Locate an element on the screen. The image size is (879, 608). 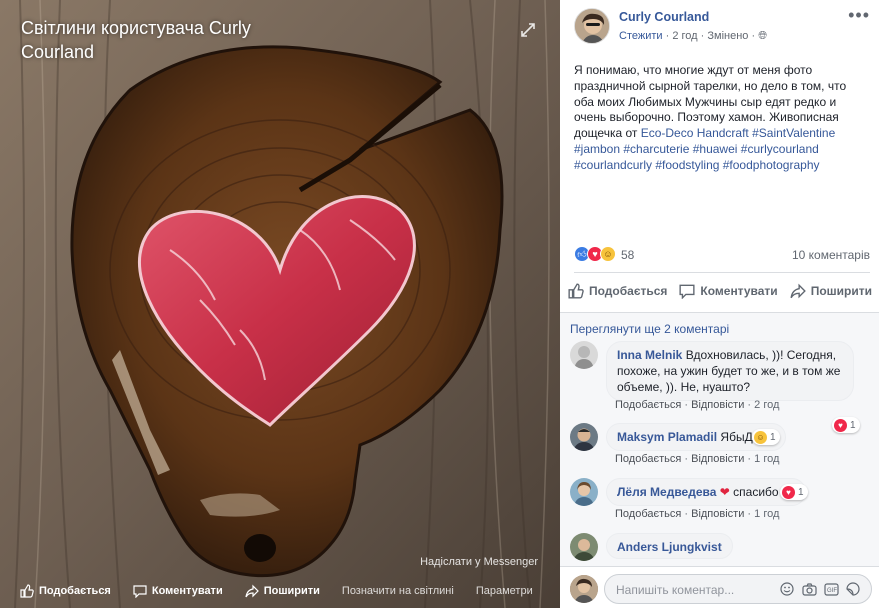
post-action-bar: Подобається Коментувати Поширити is located at coordinates (720, 291).